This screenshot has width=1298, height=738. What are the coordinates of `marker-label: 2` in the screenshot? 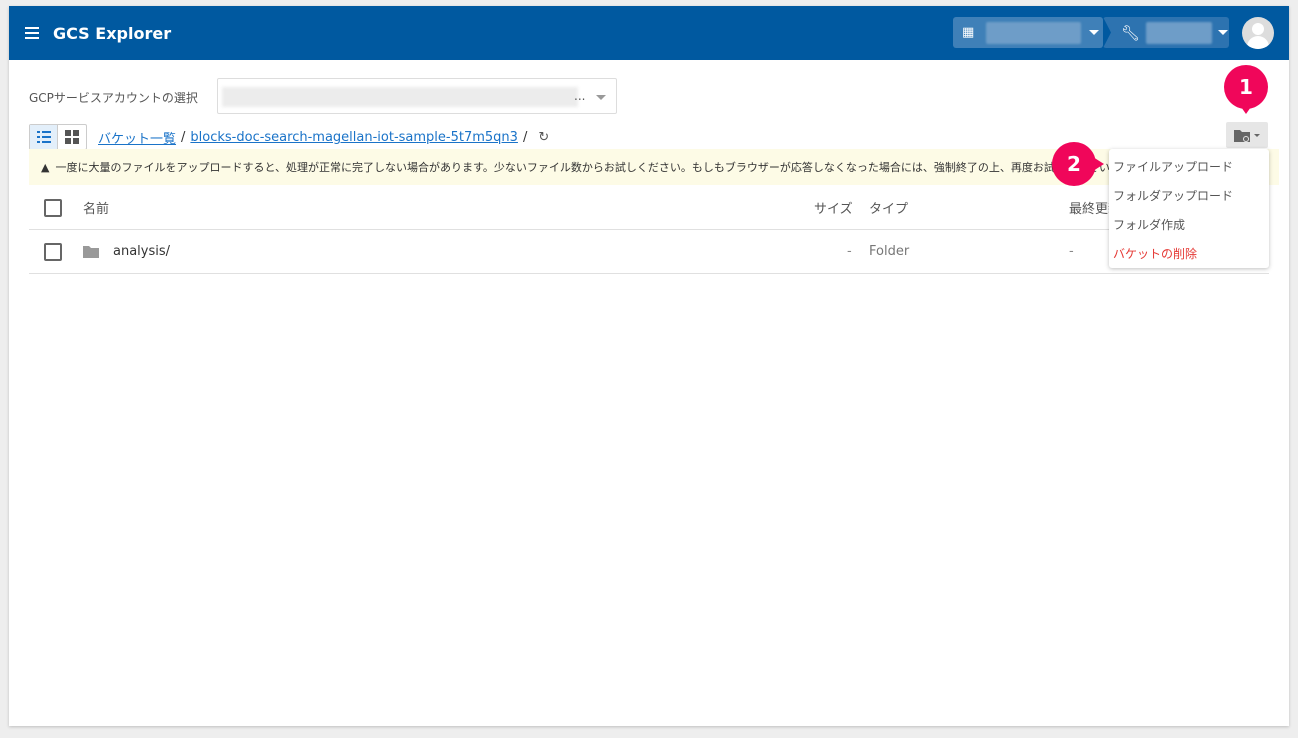 It's located at (1074, 164).